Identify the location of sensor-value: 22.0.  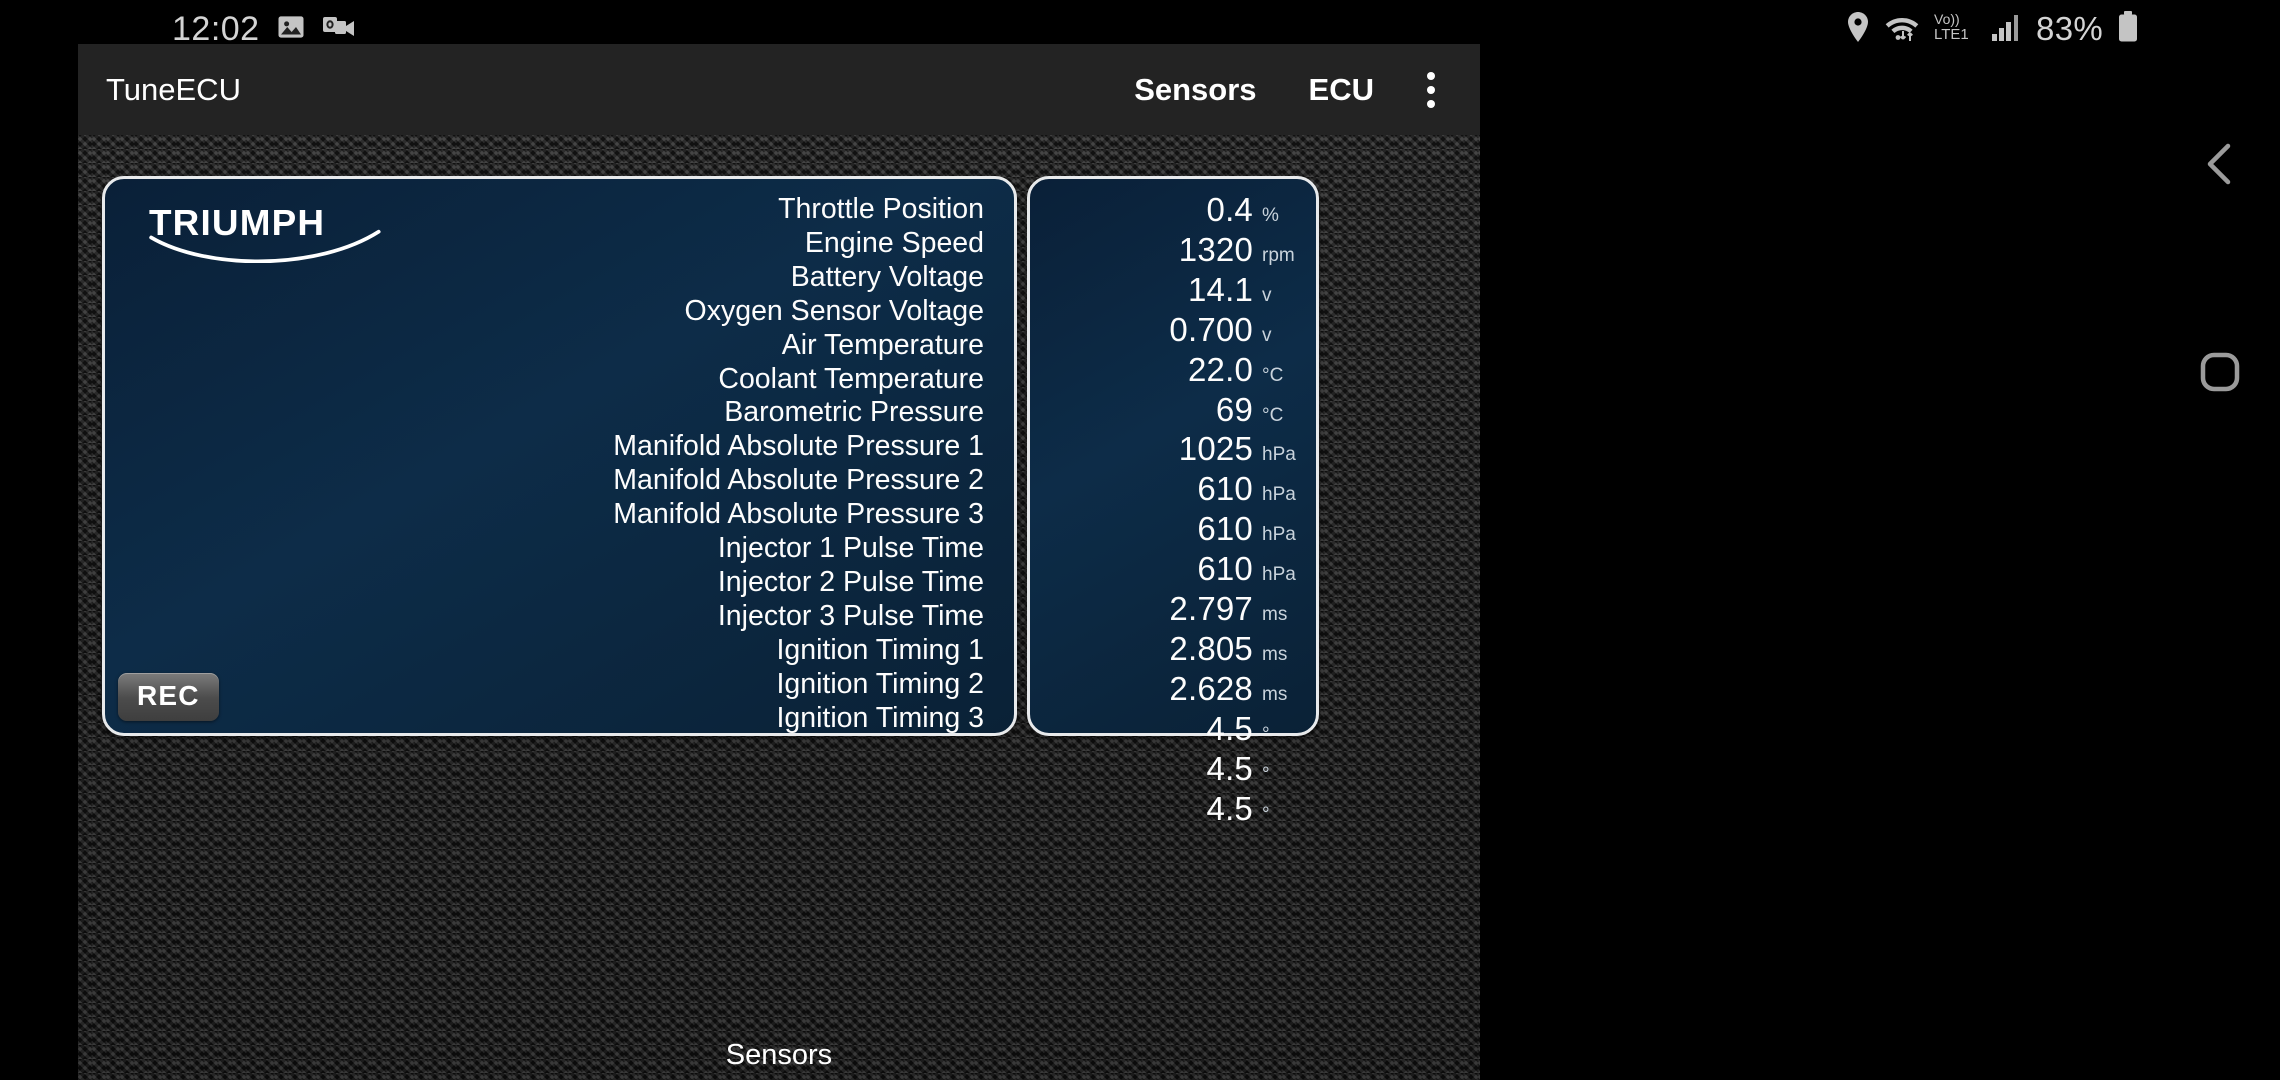
(1220, 369).